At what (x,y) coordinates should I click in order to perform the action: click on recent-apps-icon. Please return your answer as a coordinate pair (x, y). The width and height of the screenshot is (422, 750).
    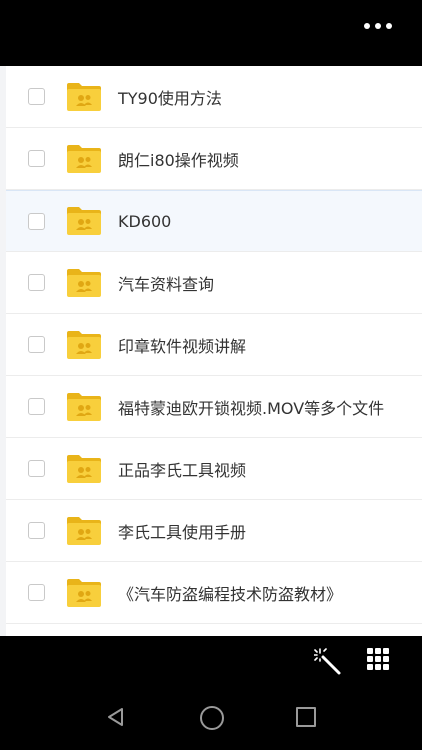
    Looking at the image, I should click on (306, 717).